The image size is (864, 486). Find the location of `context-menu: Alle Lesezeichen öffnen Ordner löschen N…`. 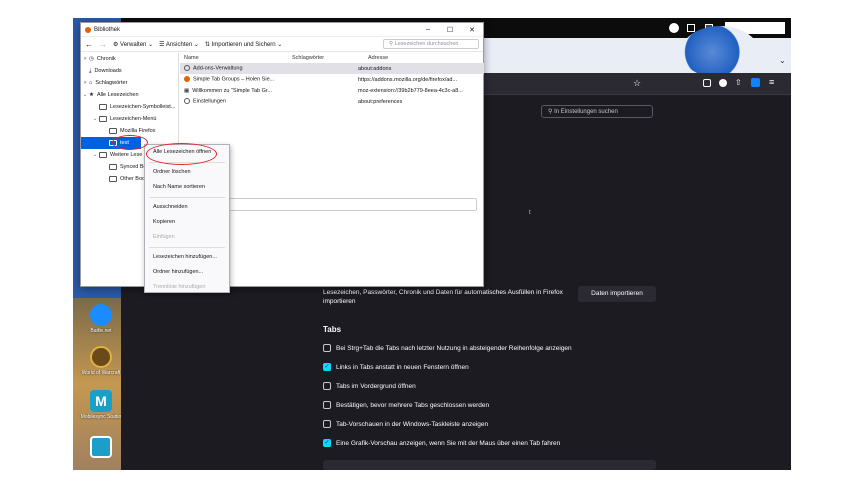

context-menu: Alle Lesezeichen öffnen Ordner löschen N… is located at coordinates (187, 218).